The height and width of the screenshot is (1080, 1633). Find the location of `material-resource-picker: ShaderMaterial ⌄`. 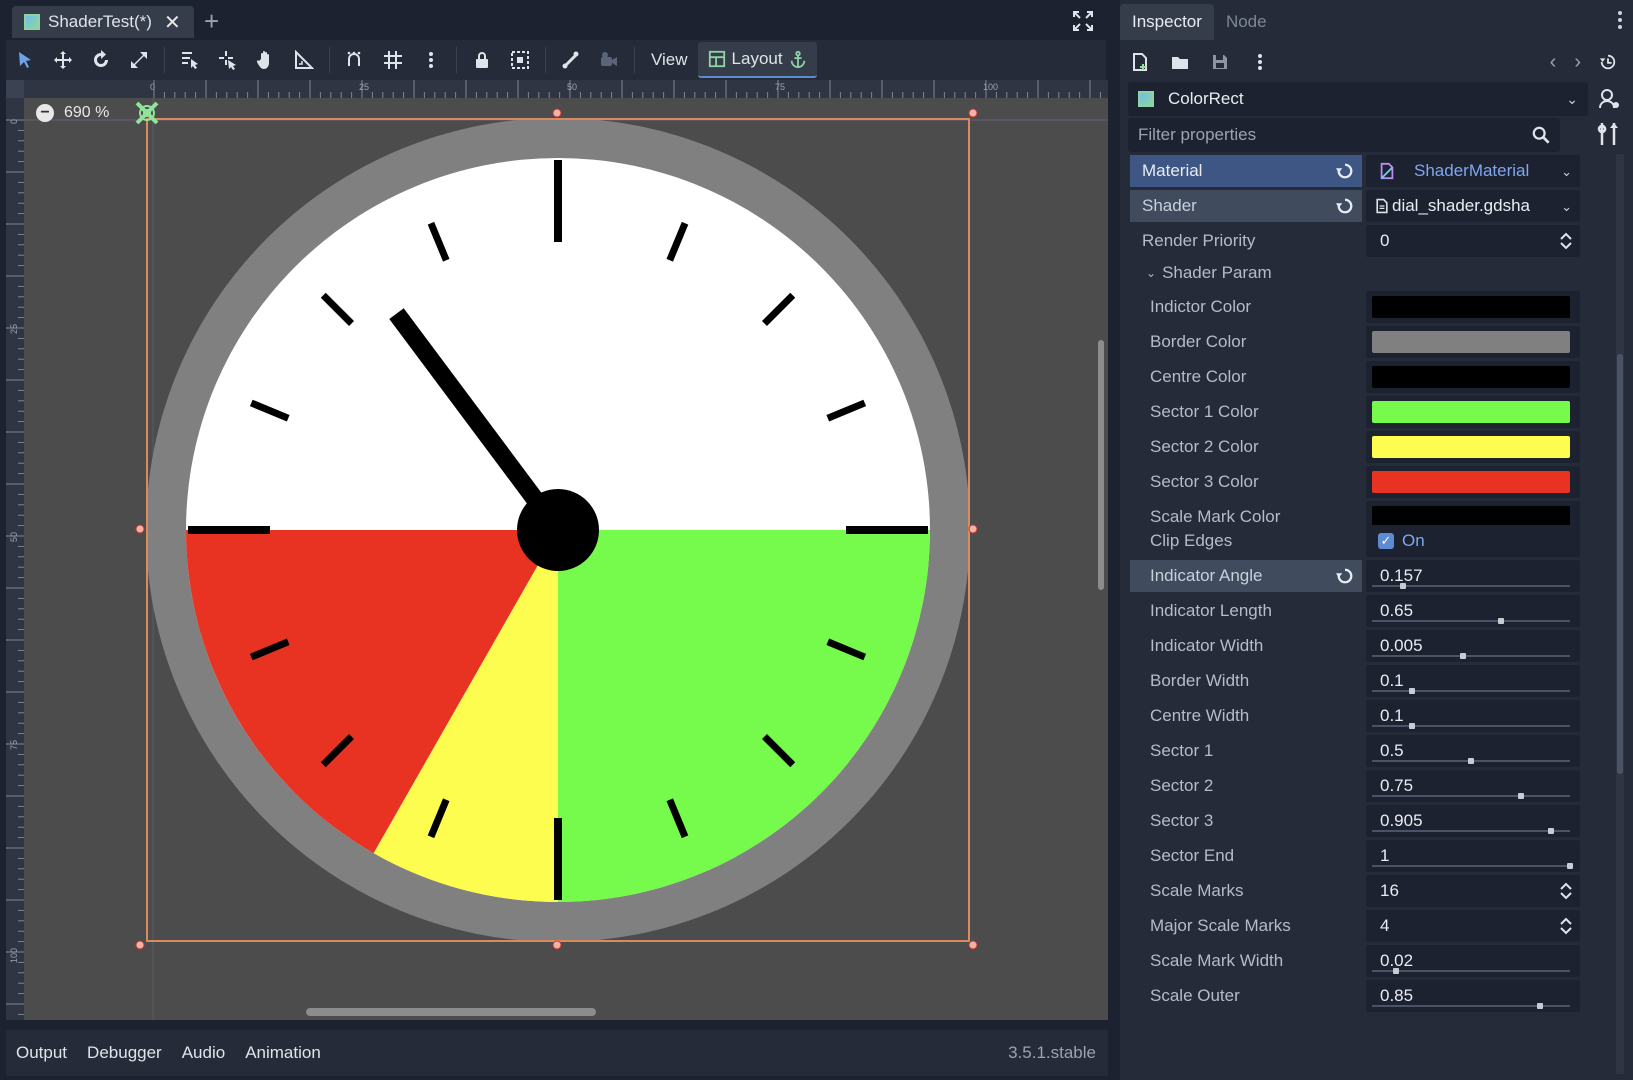

material-resource-picker: ShaderMaterial ⌄ is located at coordinates (1473, 171).